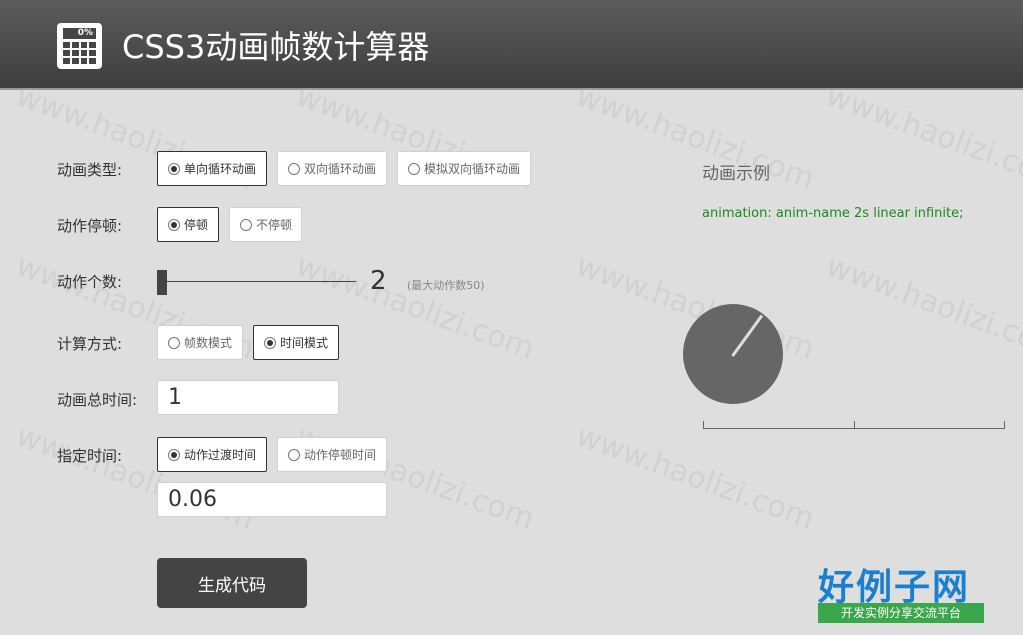  What do you see at coordinates (276, 47) in the screenshot?
I see `app-title: CSS3动画帧数计算器` at bounding box center [276, 47].